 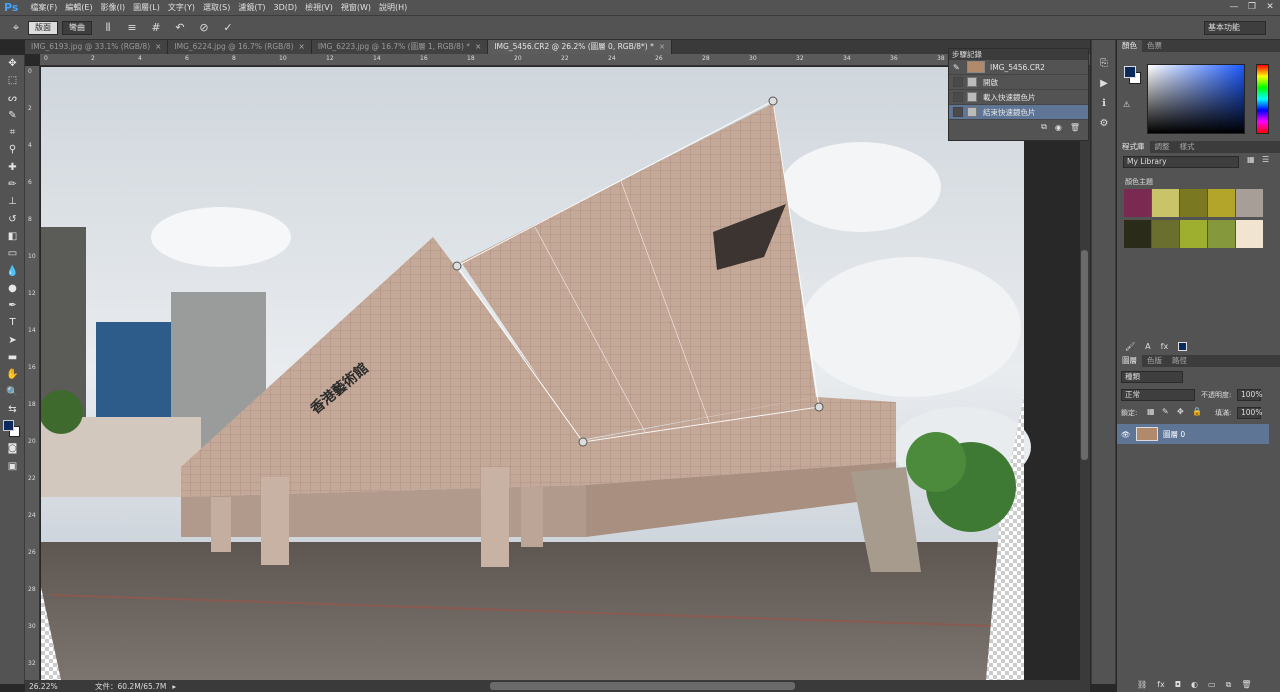 What do you see at coordinates (1133, 147) in the screenshot?
I see `tab-libraries: 程式庫` at bounding box center [1133, 147].